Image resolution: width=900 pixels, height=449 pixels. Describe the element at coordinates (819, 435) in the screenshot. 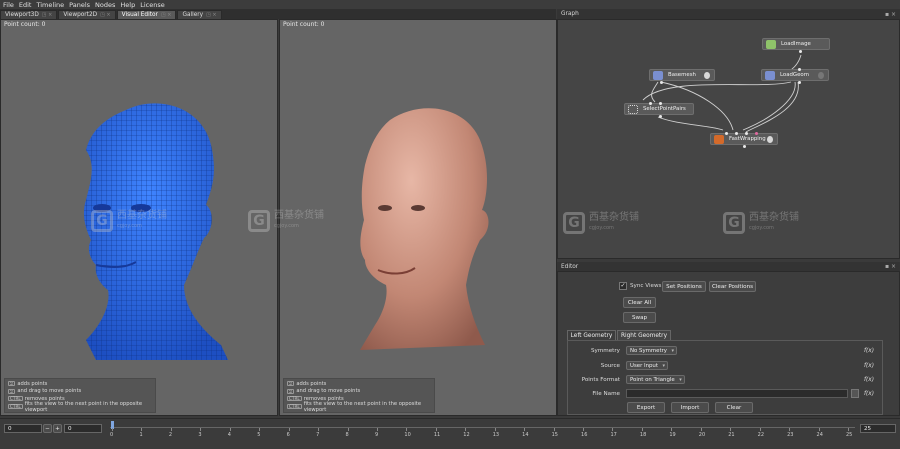

I see `tick-label: 24` at that location.